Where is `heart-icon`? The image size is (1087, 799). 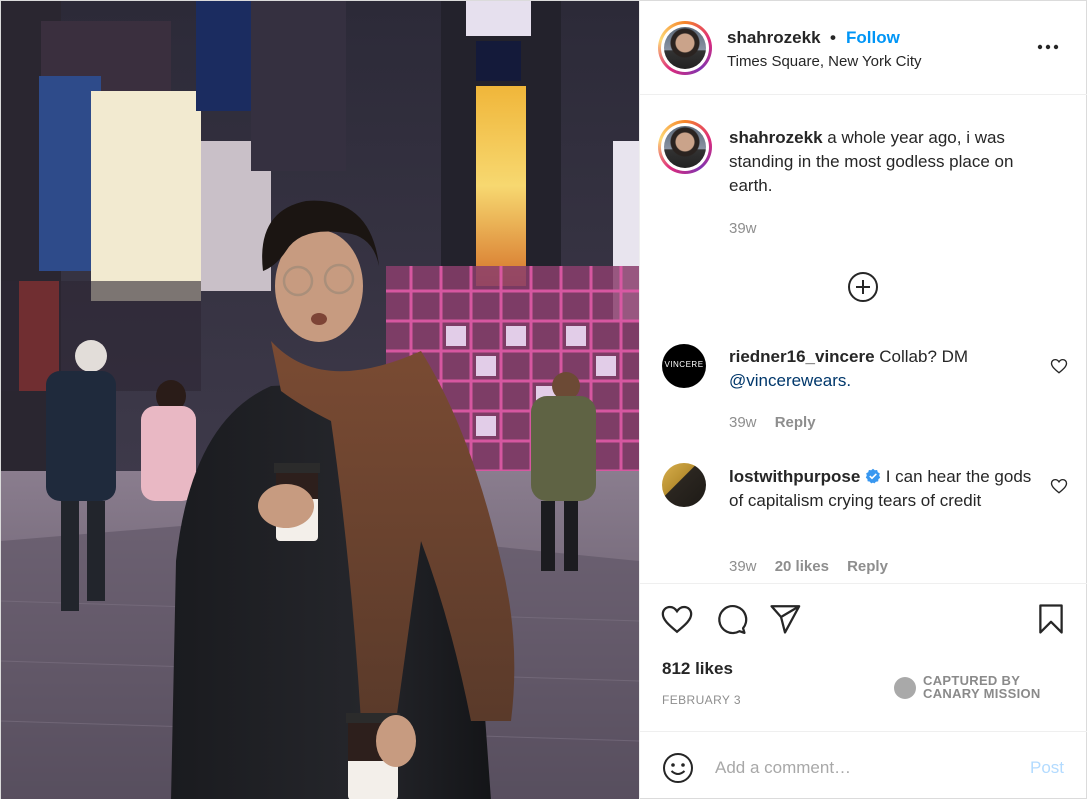
heart-icon is located at coordinates (677, 619).